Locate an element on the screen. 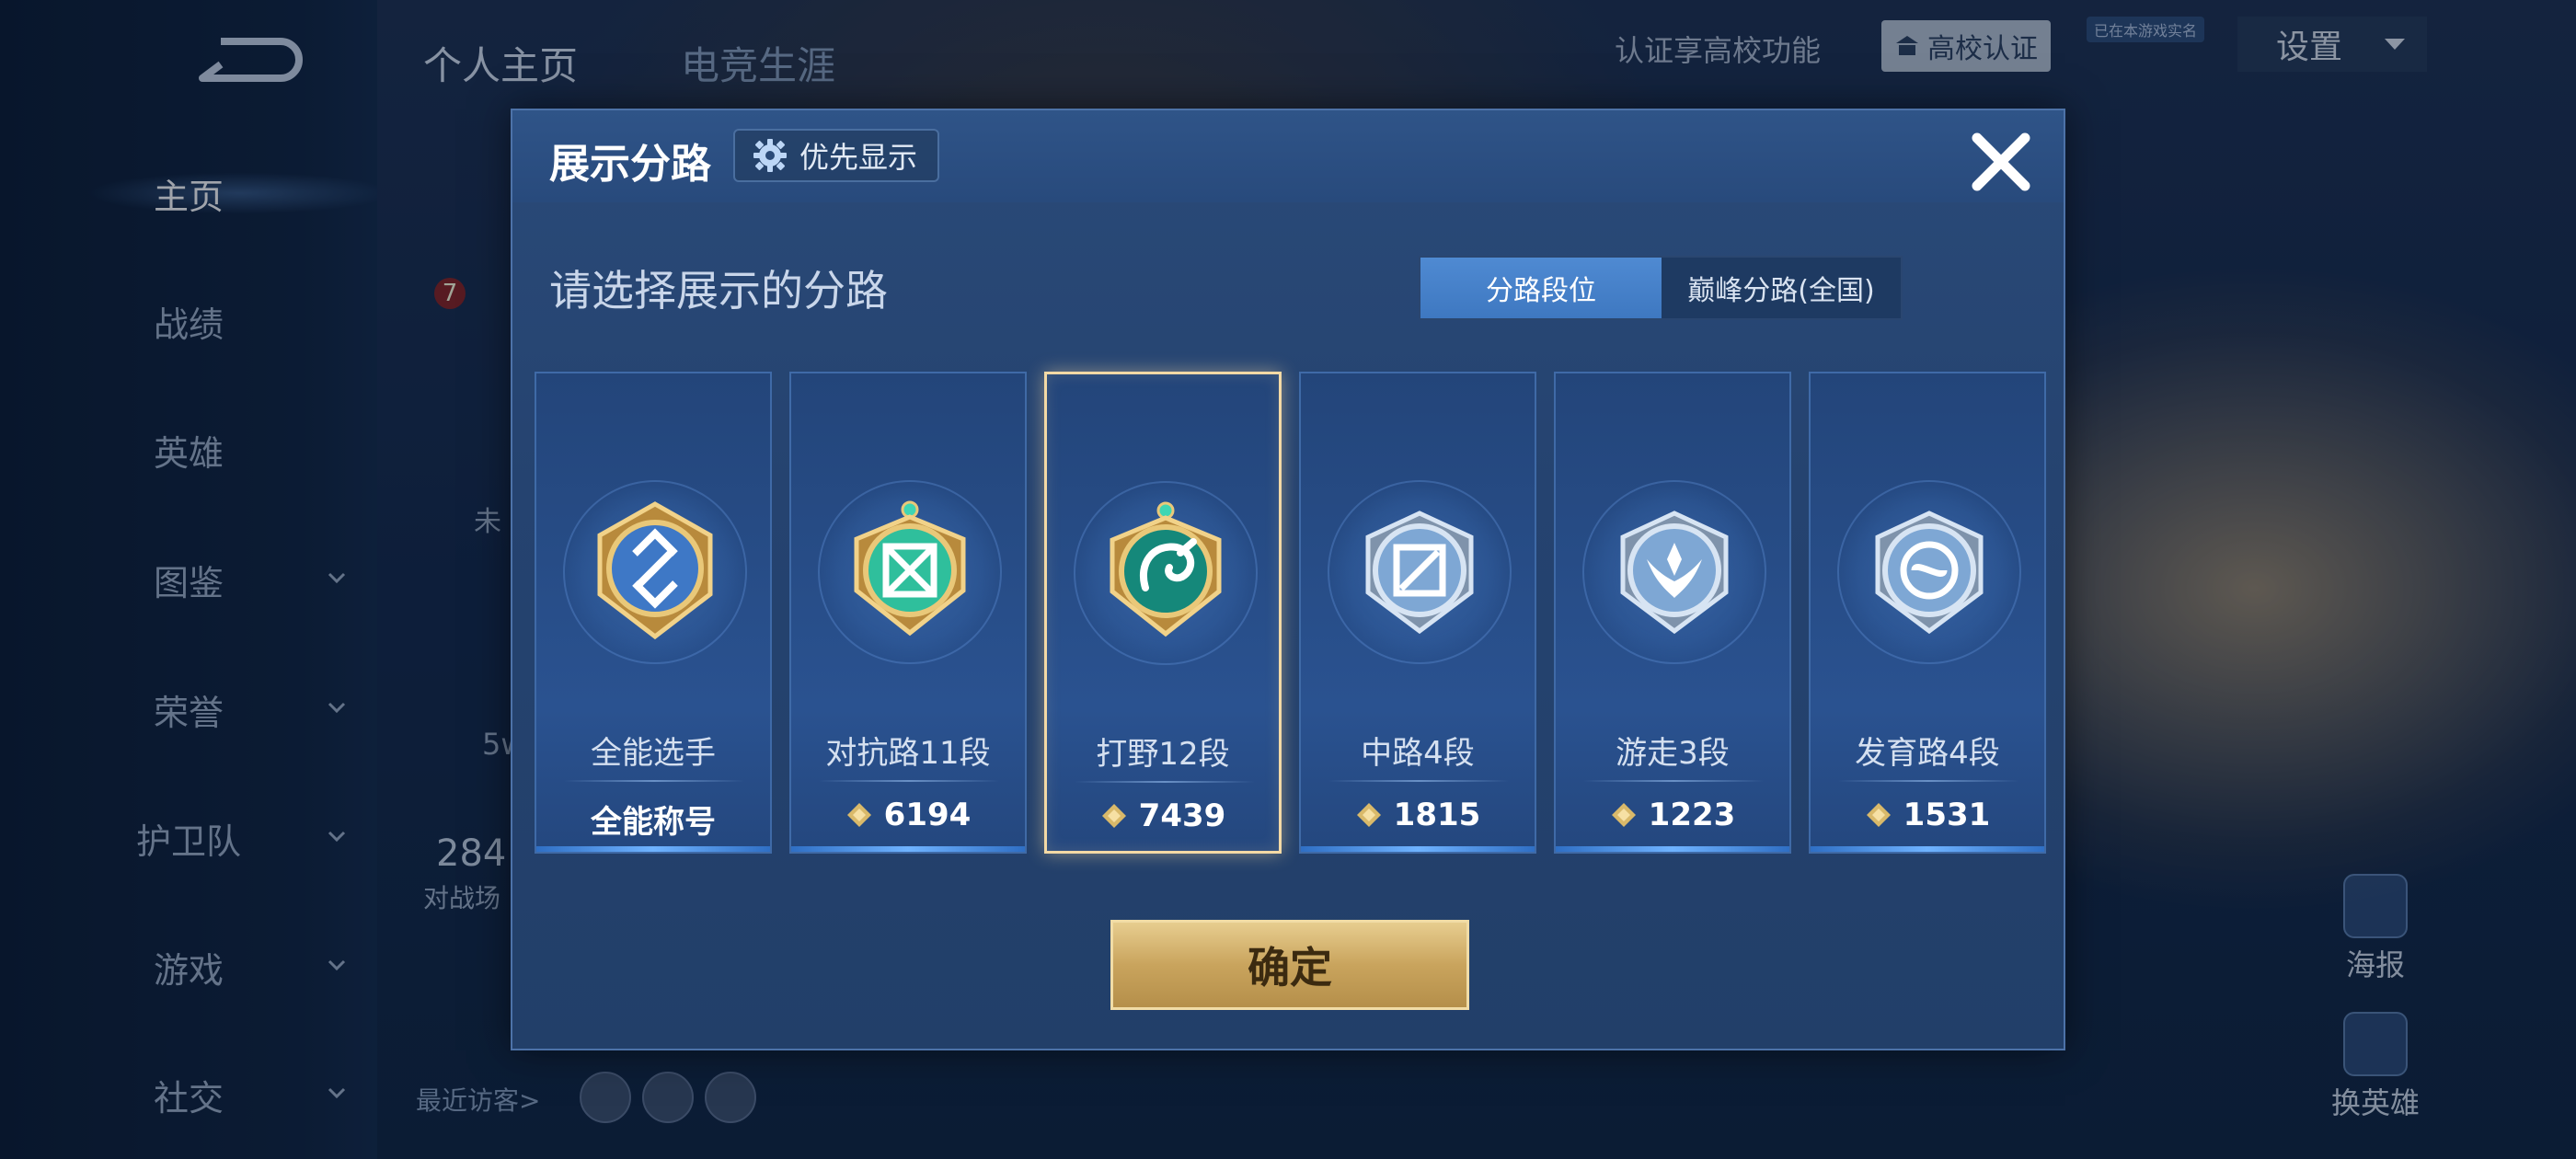 This screenshot has height=1159, width=2576. lane-name: 对抗路11段 is located at coordinates (908, 753).